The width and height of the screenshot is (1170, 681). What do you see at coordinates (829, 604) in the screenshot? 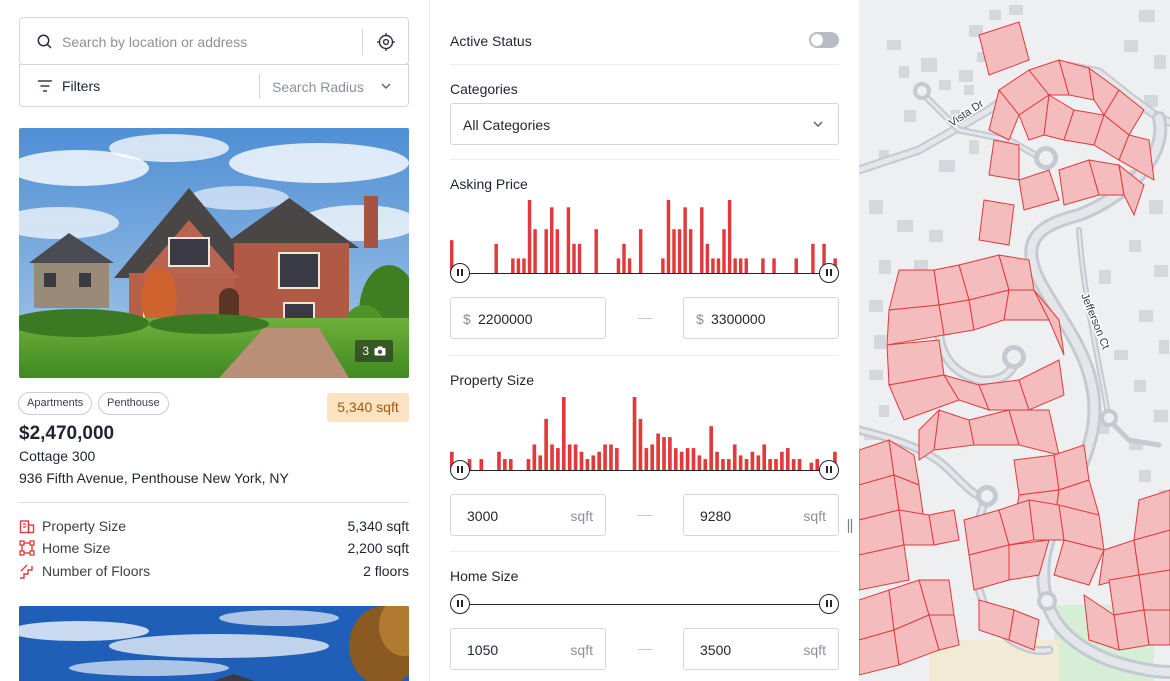
I see `home-size-max-handle` at bounding box center [829, 604].